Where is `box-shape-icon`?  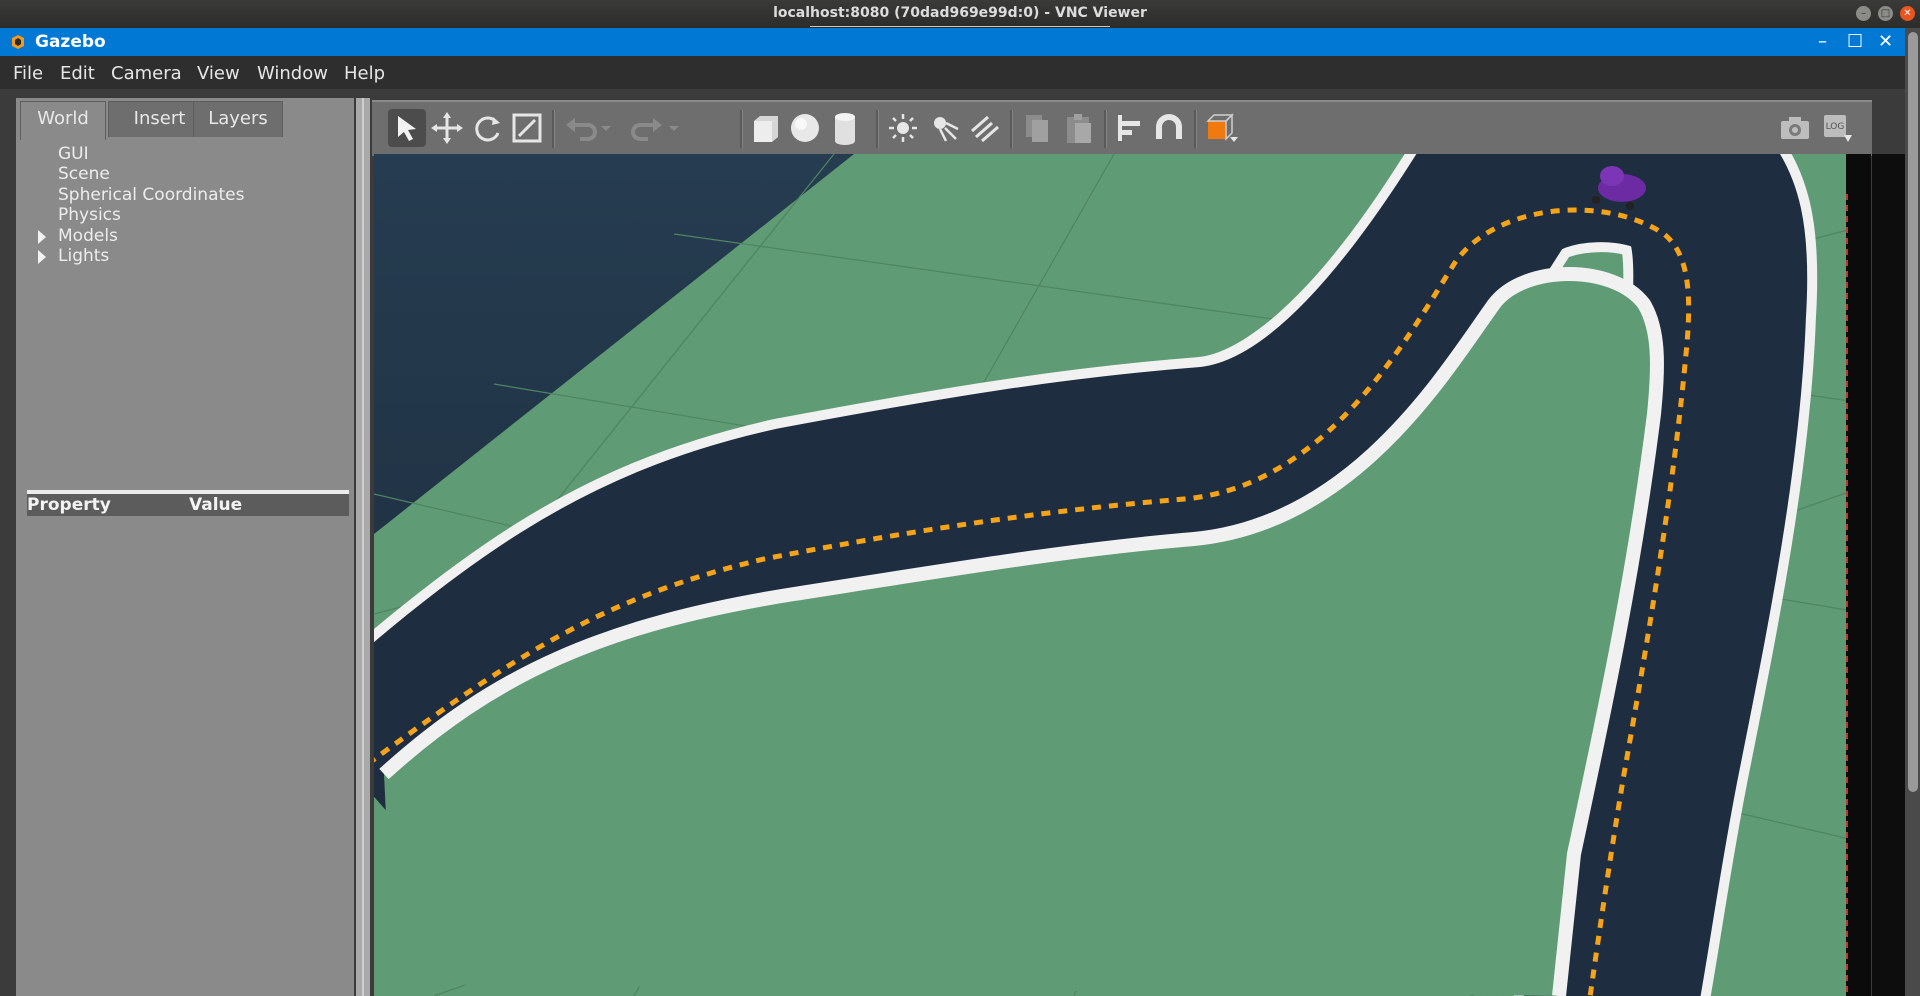
box-shape-icon is located at coordinates (765, 128).